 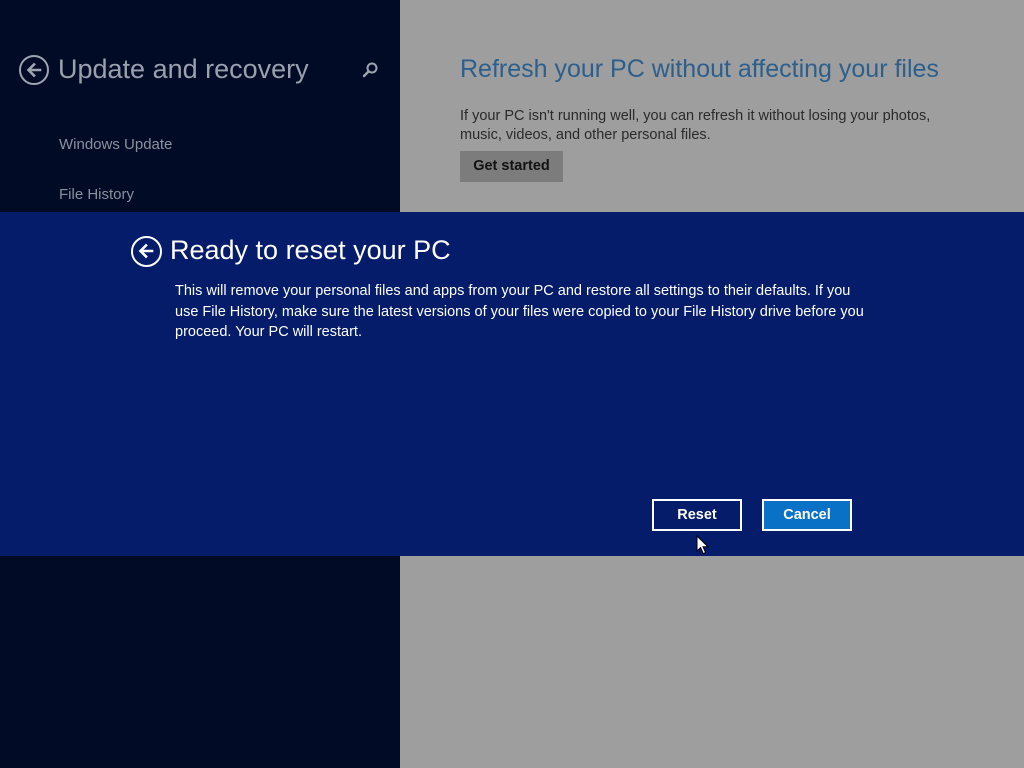 What do you see at coordinates (115, 144) in the screenshot?
I see `nav-item-windows-update: Windows Update` at bounding box center [115, 144].